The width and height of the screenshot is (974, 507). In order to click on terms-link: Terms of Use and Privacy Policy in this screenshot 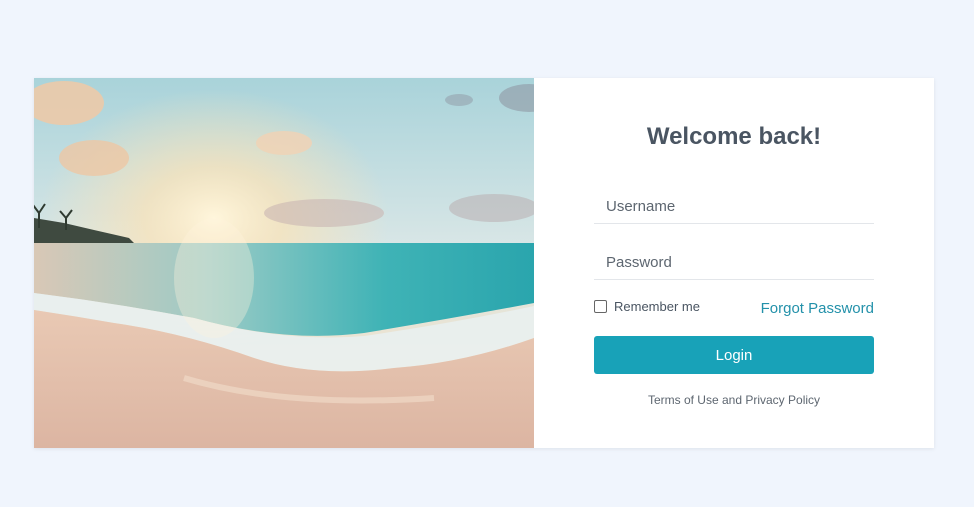, I will do `click(734, 400)`.